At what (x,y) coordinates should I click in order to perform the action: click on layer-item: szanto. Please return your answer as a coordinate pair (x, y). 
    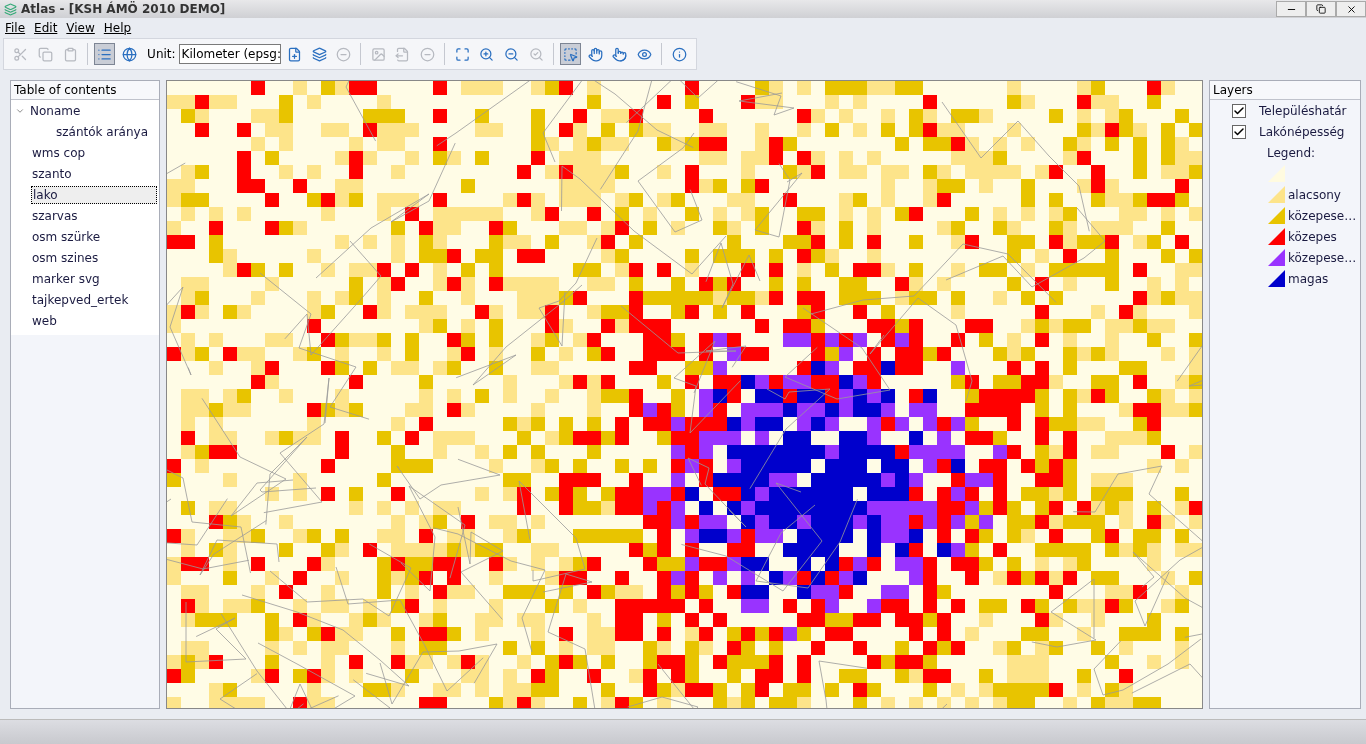
    Looking at the image, I should click on (52, 173).